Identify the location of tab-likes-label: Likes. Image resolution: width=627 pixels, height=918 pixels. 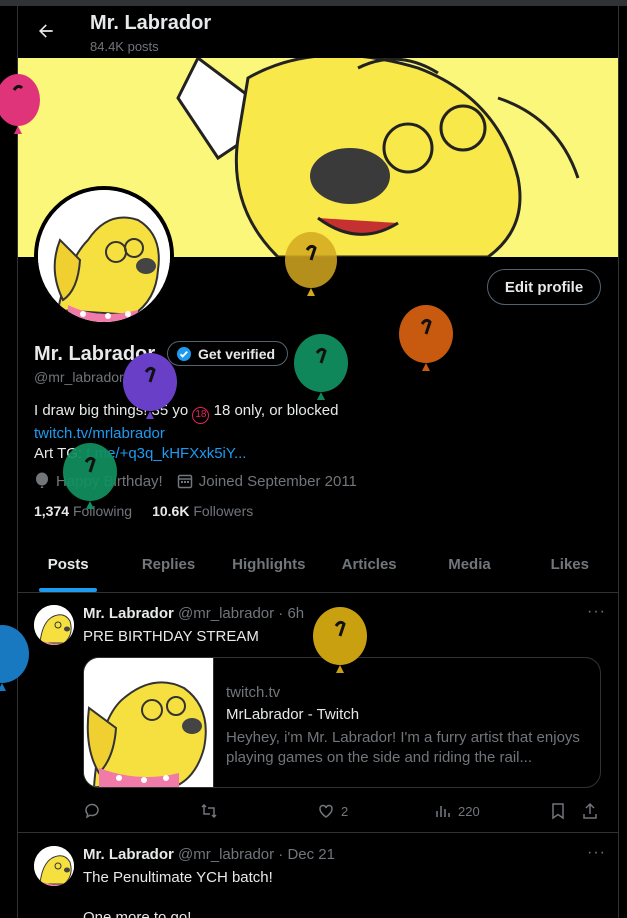
(569, 564).